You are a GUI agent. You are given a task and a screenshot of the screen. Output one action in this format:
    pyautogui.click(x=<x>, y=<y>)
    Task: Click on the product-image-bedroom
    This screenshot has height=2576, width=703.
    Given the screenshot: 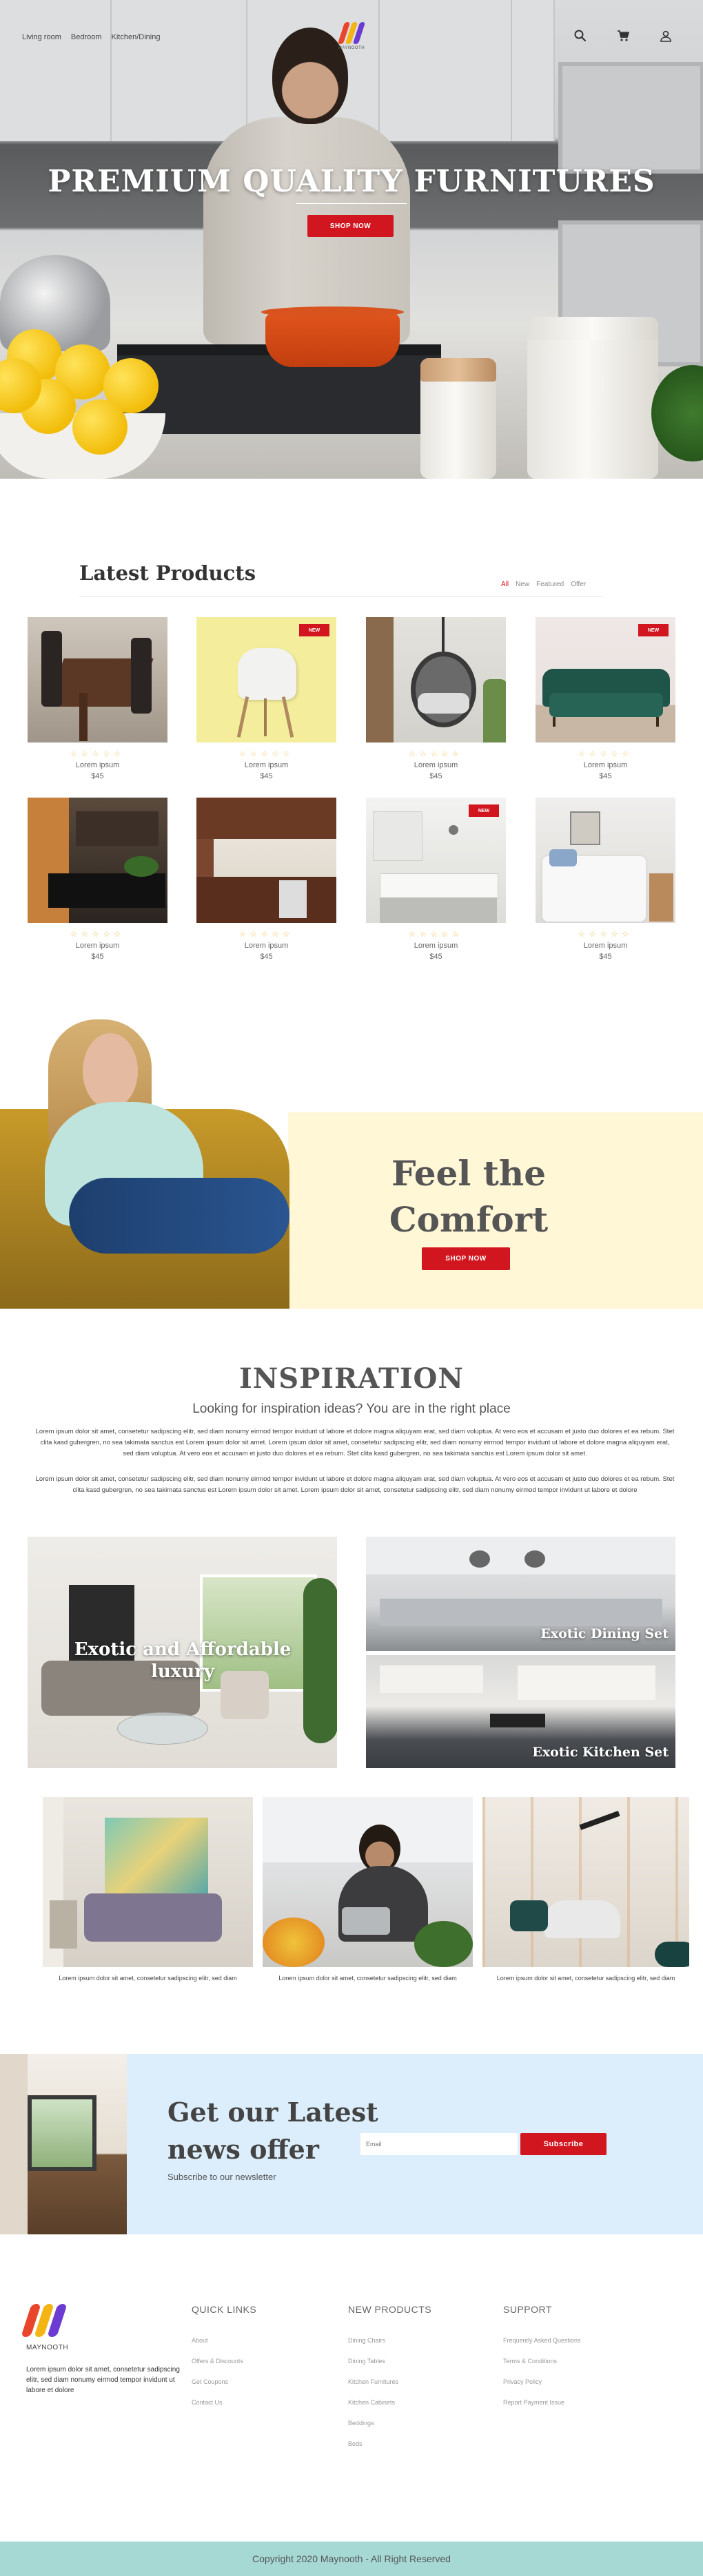 What is the action you would take?
    pyautogui.click(x=605, y=861)
    